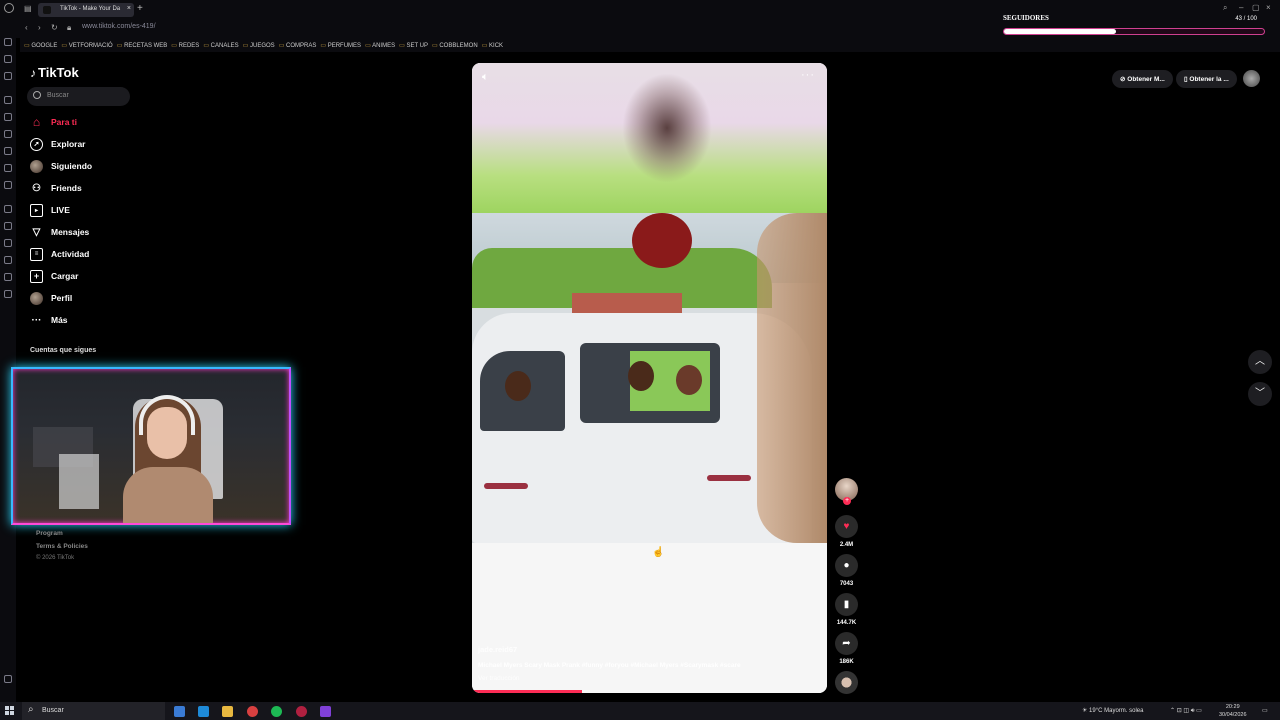  I want to click on bookmark-compras: COMPRAS, so click(297, 45).